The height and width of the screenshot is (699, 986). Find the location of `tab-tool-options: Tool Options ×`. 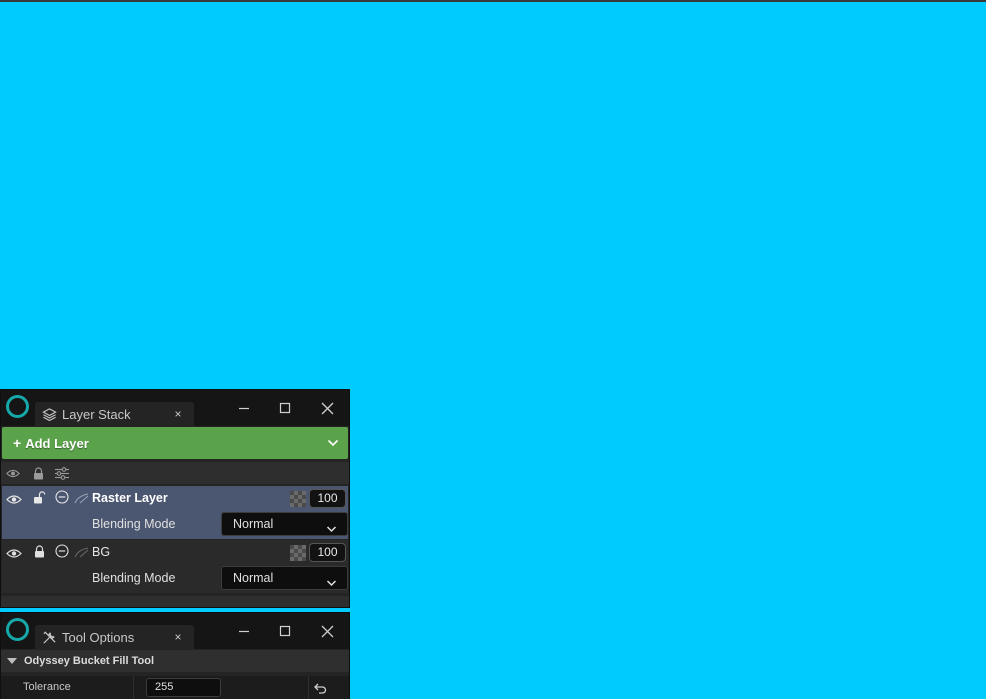

tab-tool-options: Tool Options × is located at coordinates (114, 637).